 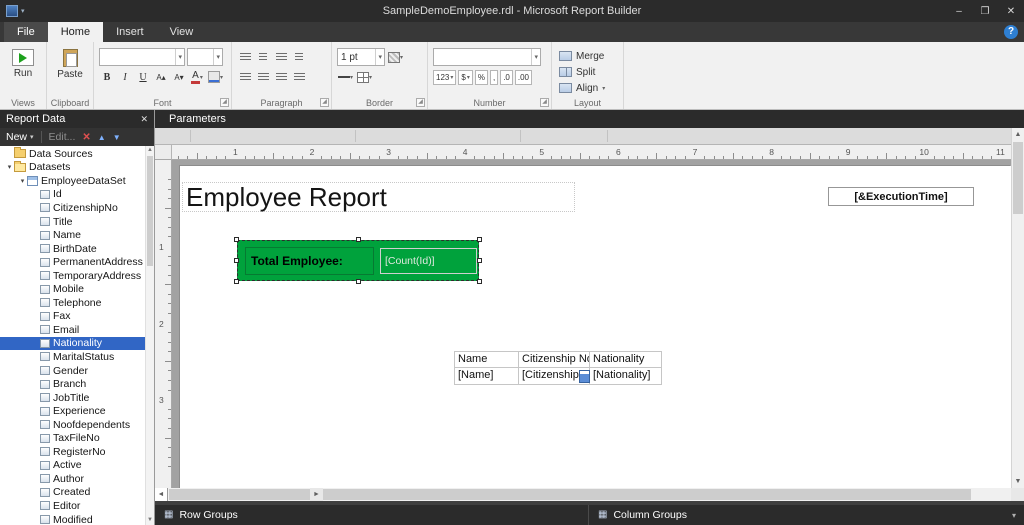 What do you see at coordinates (72, 425) in the screenshot?
I see `tree-item-noofdependents: Noofdependents` at bounding box center [72, 425].